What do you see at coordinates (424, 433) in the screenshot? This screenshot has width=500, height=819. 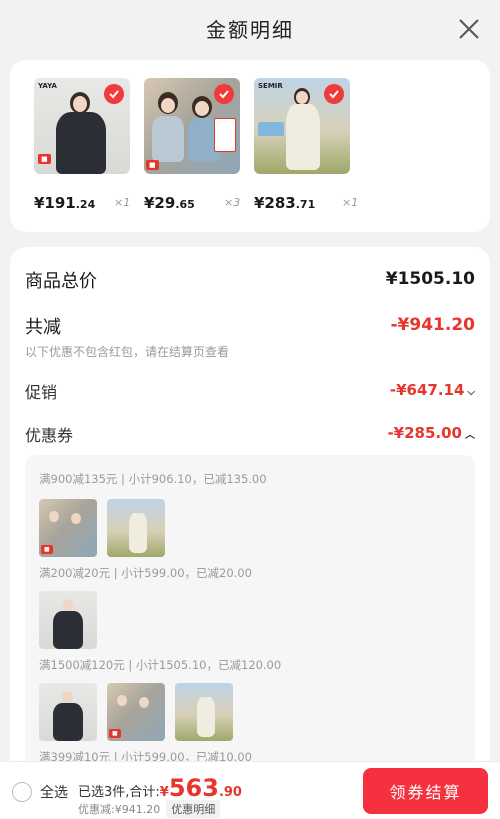 I see `coupon-value: -¥285.00` at bounding box center [424, 433].